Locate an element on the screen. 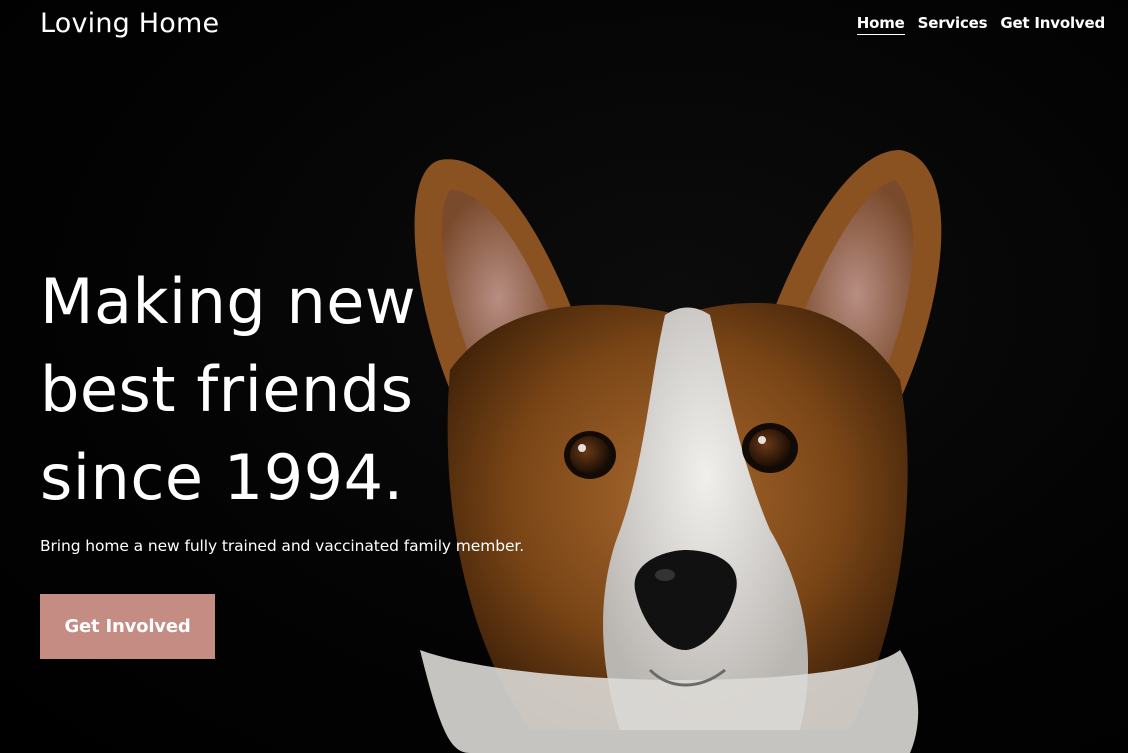  nav-link-home: Home is located at coordinates (880, 24).